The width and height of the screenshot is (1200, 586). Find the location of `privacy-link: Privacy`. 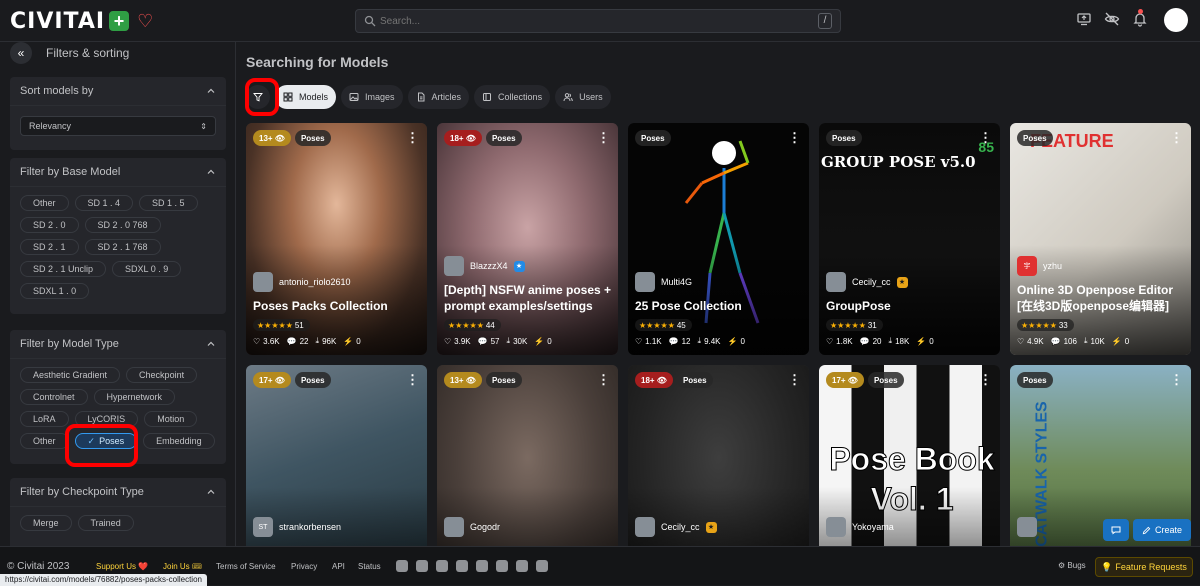

privacy-link: Privacy is located at coordinates (304, 566).